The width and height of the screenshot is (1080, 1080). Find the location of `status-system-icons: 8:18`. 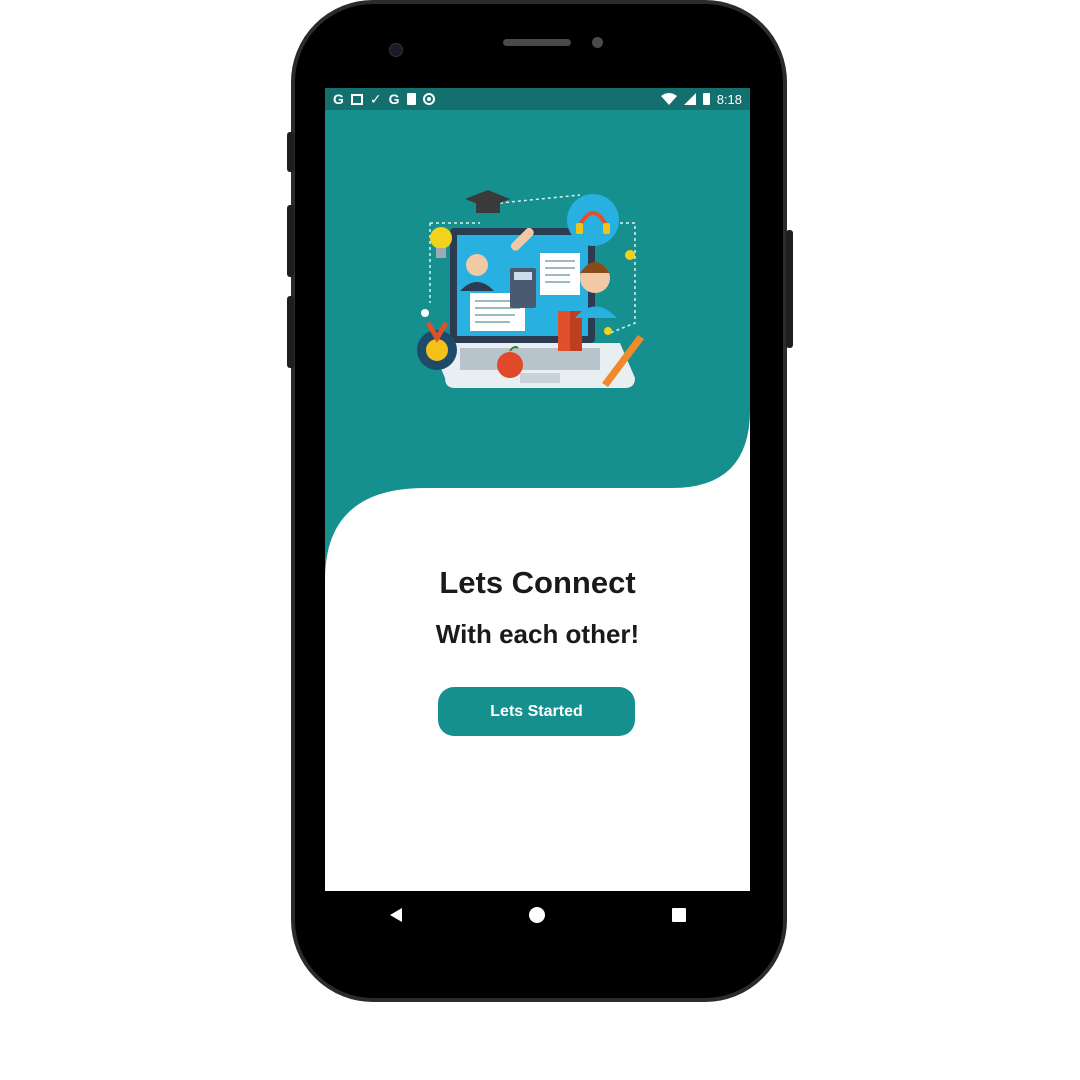

status-system-icons: 8:18 is located at coordinates (701, 99).